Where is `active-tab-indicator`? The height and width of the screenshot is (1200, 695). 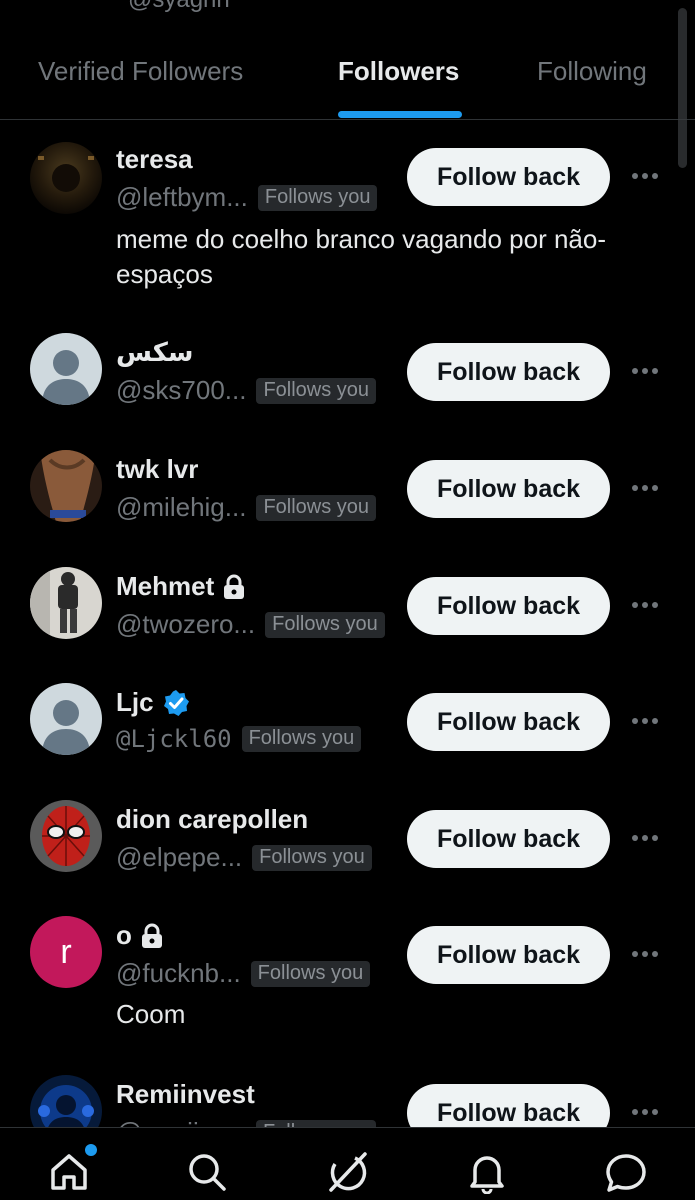 active-tab-indicator is located at coordinates (400, 114).